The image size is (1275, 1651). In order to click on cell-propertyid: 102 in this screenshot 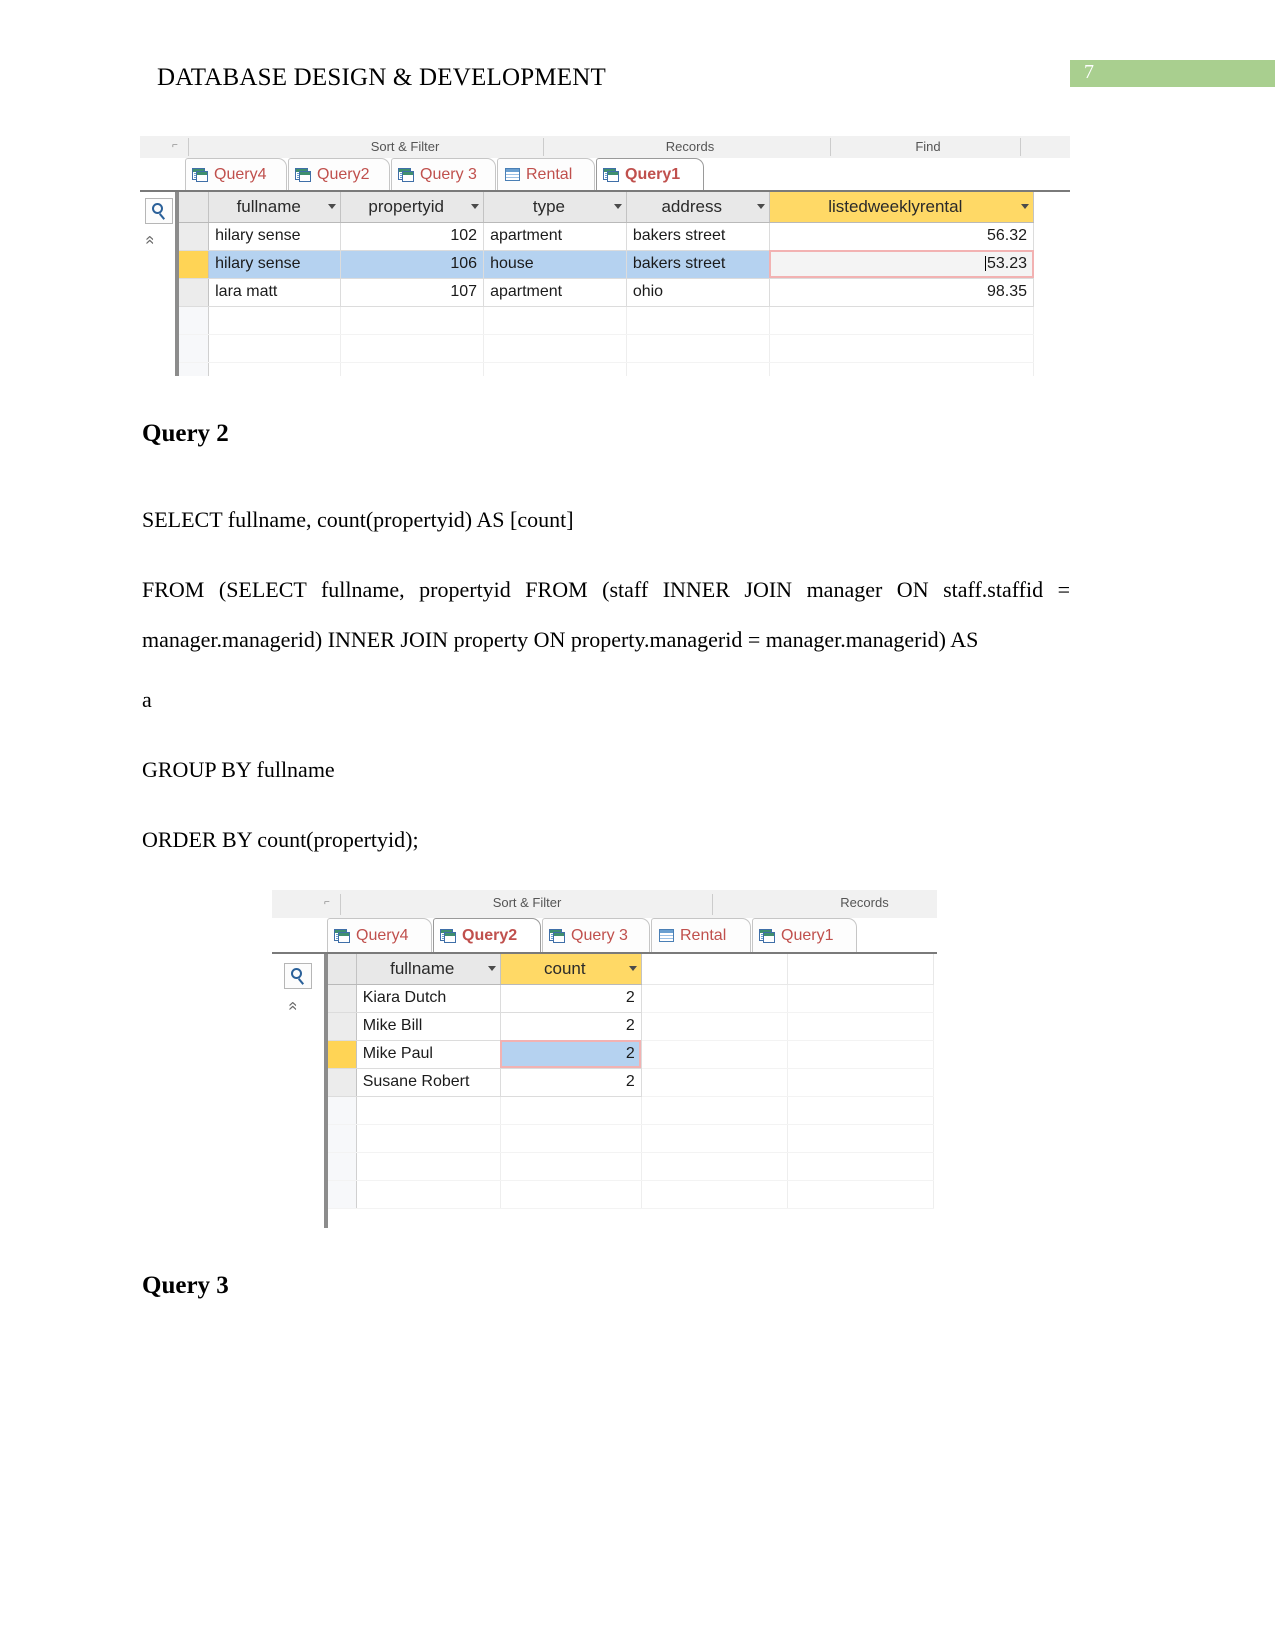, I will do `click(412, 236)`.